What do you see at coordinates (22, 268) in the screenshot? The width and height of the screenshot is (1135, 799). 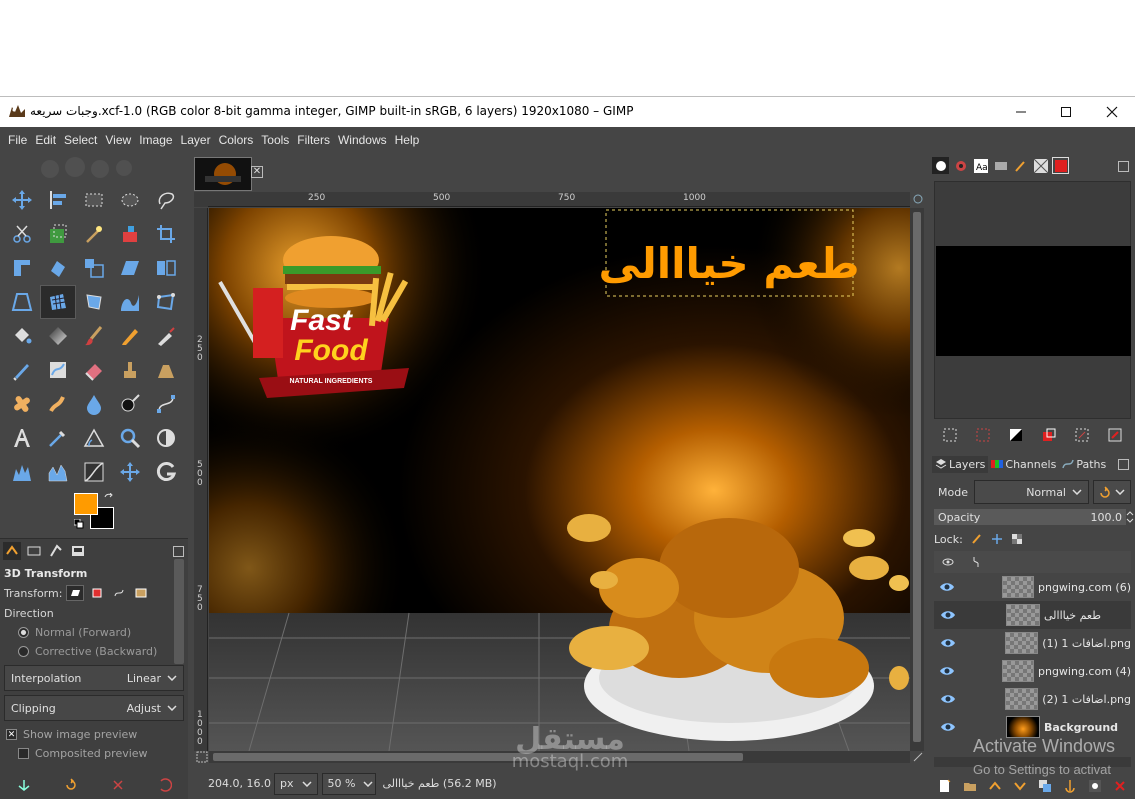 I see `unified-transform-tool-icon` at bounding box center [22, 268].